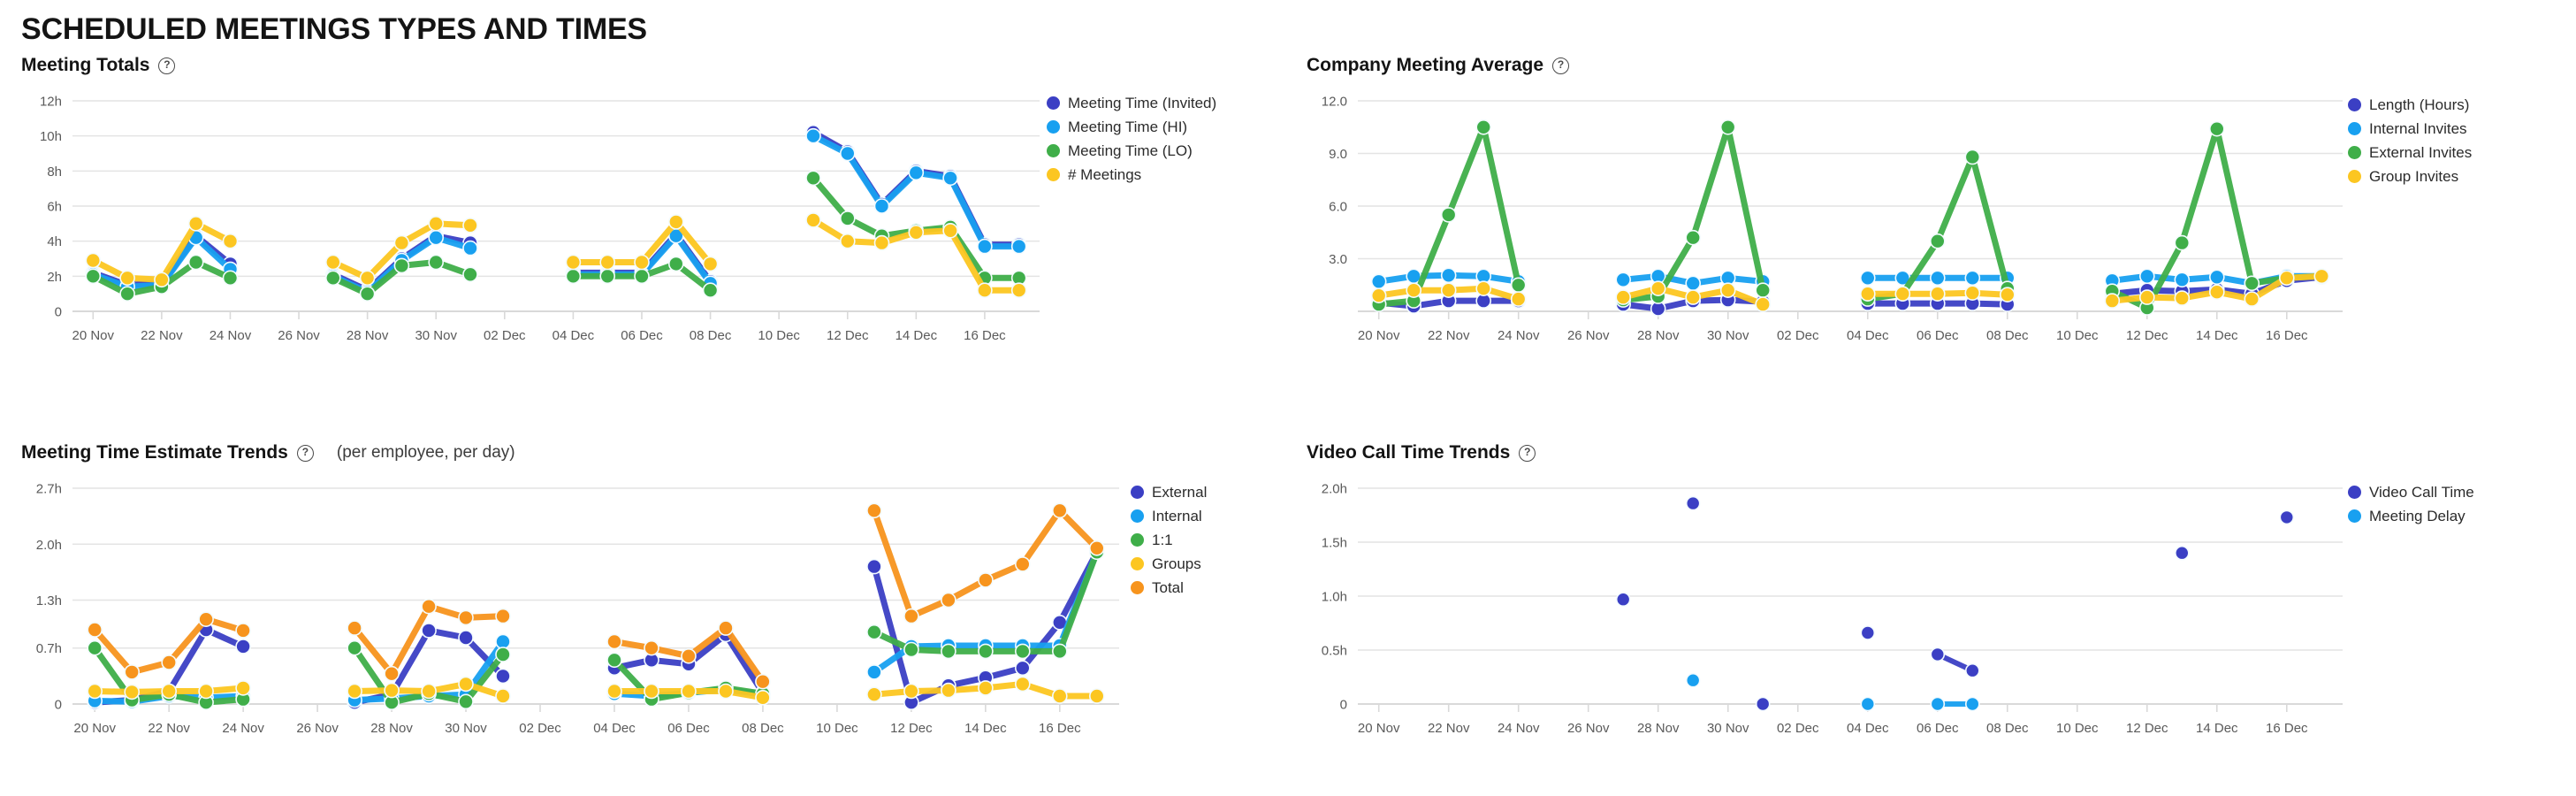 This screenshot has width=2576, height=796. Describe the element at coordinates (2410, 176) in the screenshot. I see `legend-item: Group Invites` at that location.